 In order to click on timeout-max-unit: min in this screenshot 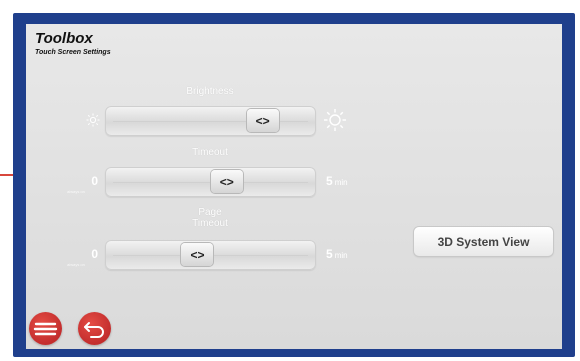, I will do `click(341, 182)`.